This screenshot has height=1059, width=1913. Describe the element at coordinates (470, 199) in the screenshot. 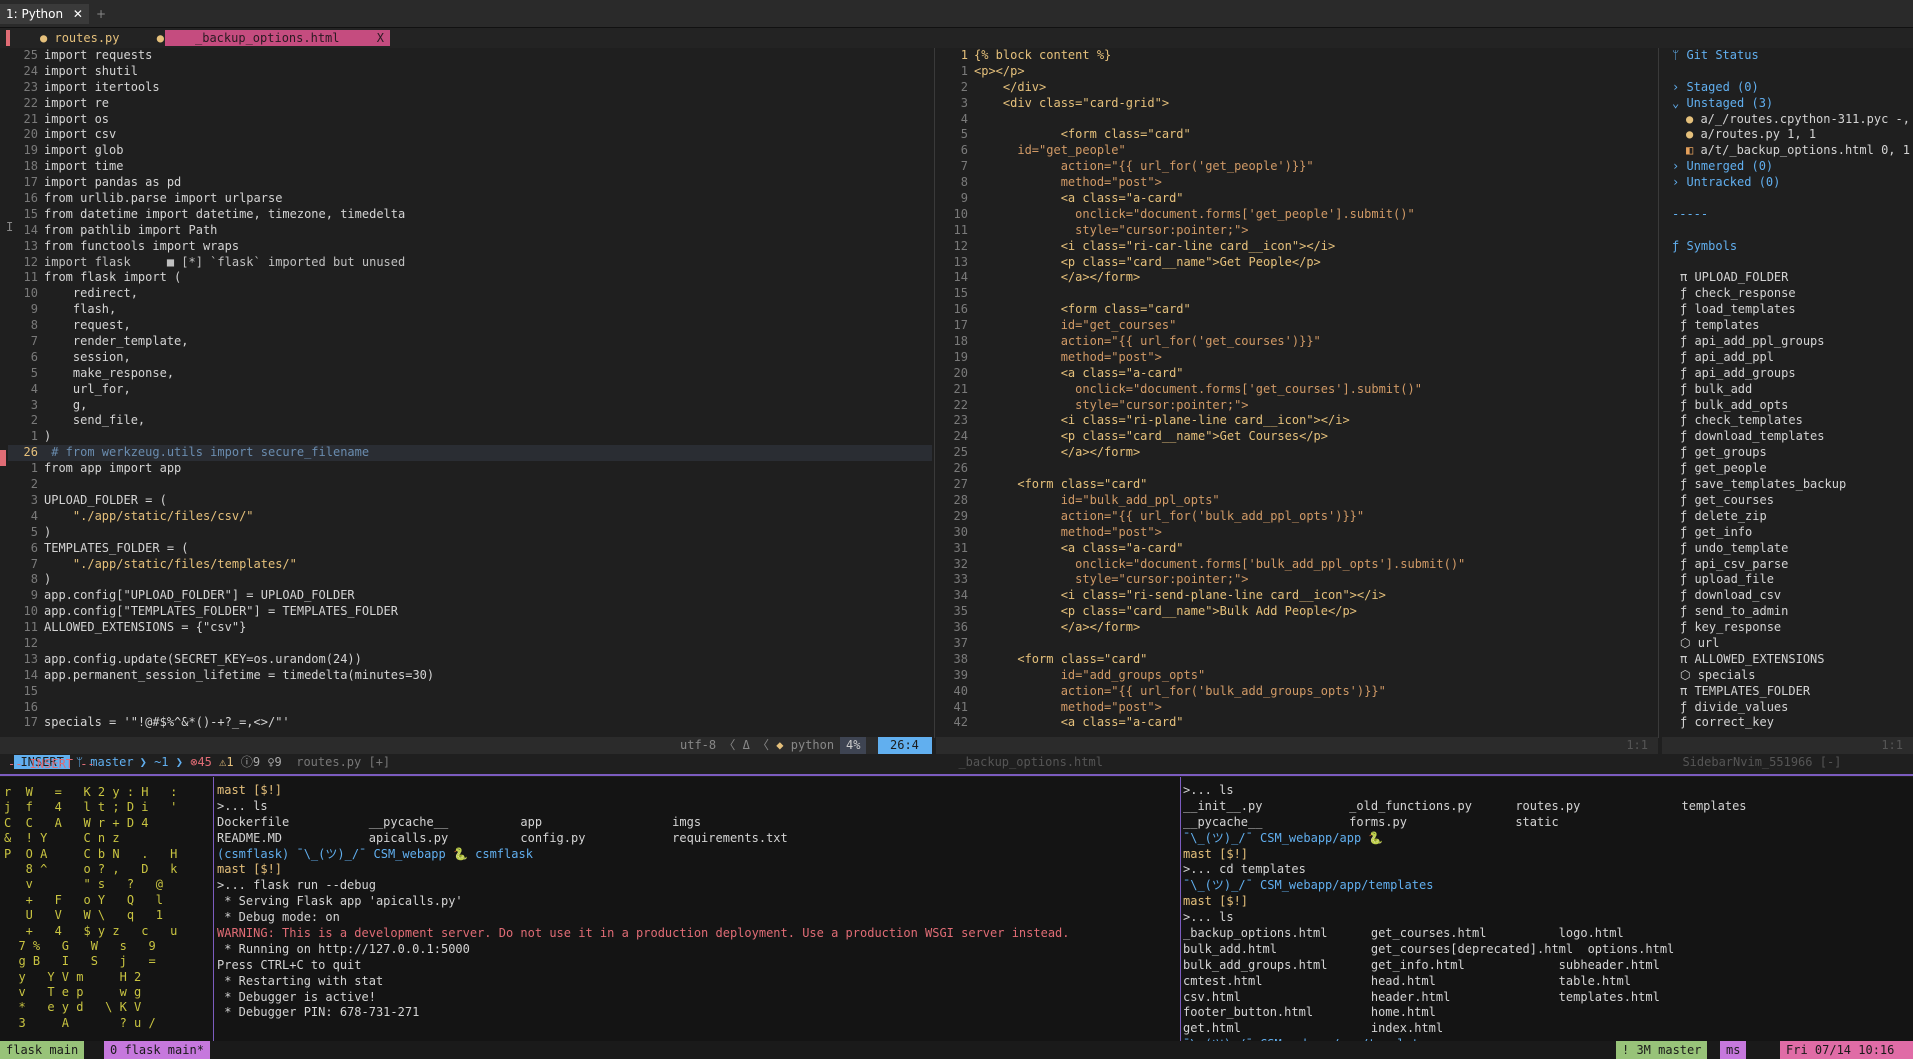

I see `code-line: 16 from urllib.parse import urlparse` at that location.